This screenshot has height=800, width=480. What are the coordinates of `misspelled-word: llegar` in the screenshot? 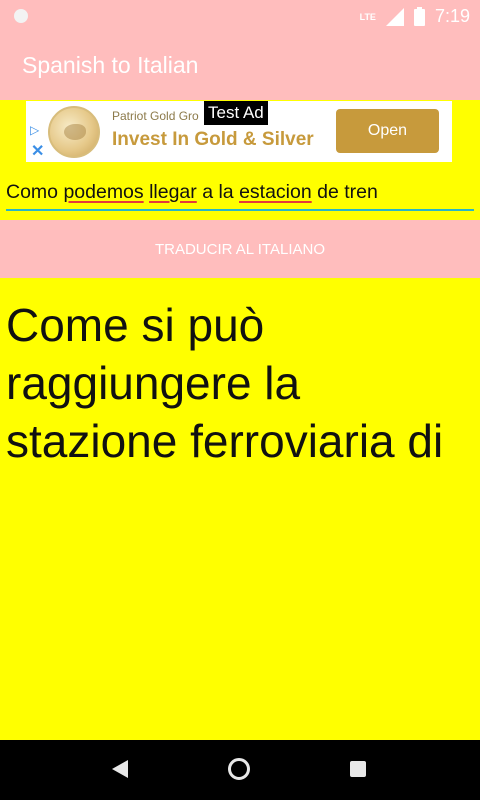 It's located at (173, 192).